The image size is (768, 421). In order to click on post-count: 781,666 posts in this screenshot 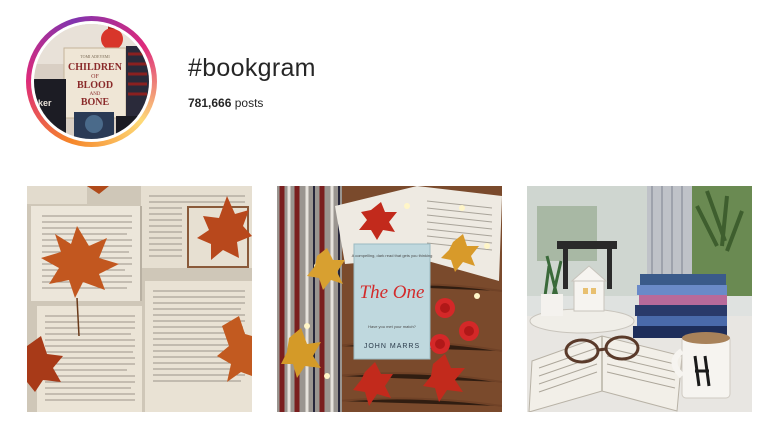, I will do `click(225, 103)`.